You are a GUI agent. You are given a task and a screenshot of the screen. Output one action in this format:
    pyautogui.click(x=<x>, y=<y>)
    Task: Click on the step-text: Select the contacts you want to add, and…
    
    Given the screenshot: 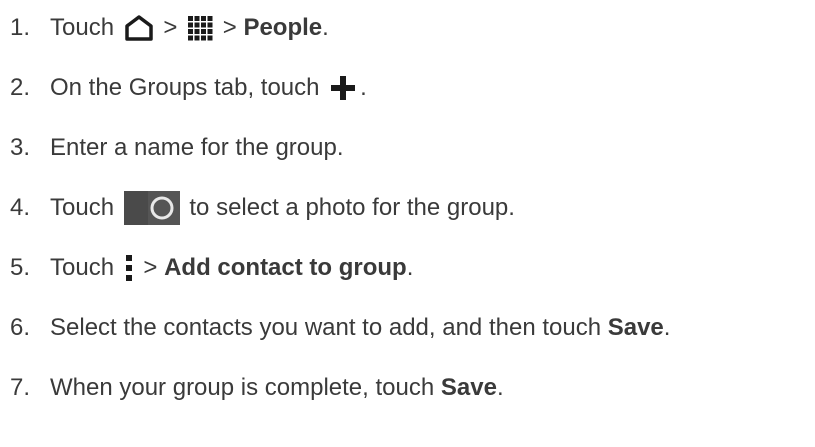 What is the action you would take?
    pyautogui.click(x=329, y=327)
    